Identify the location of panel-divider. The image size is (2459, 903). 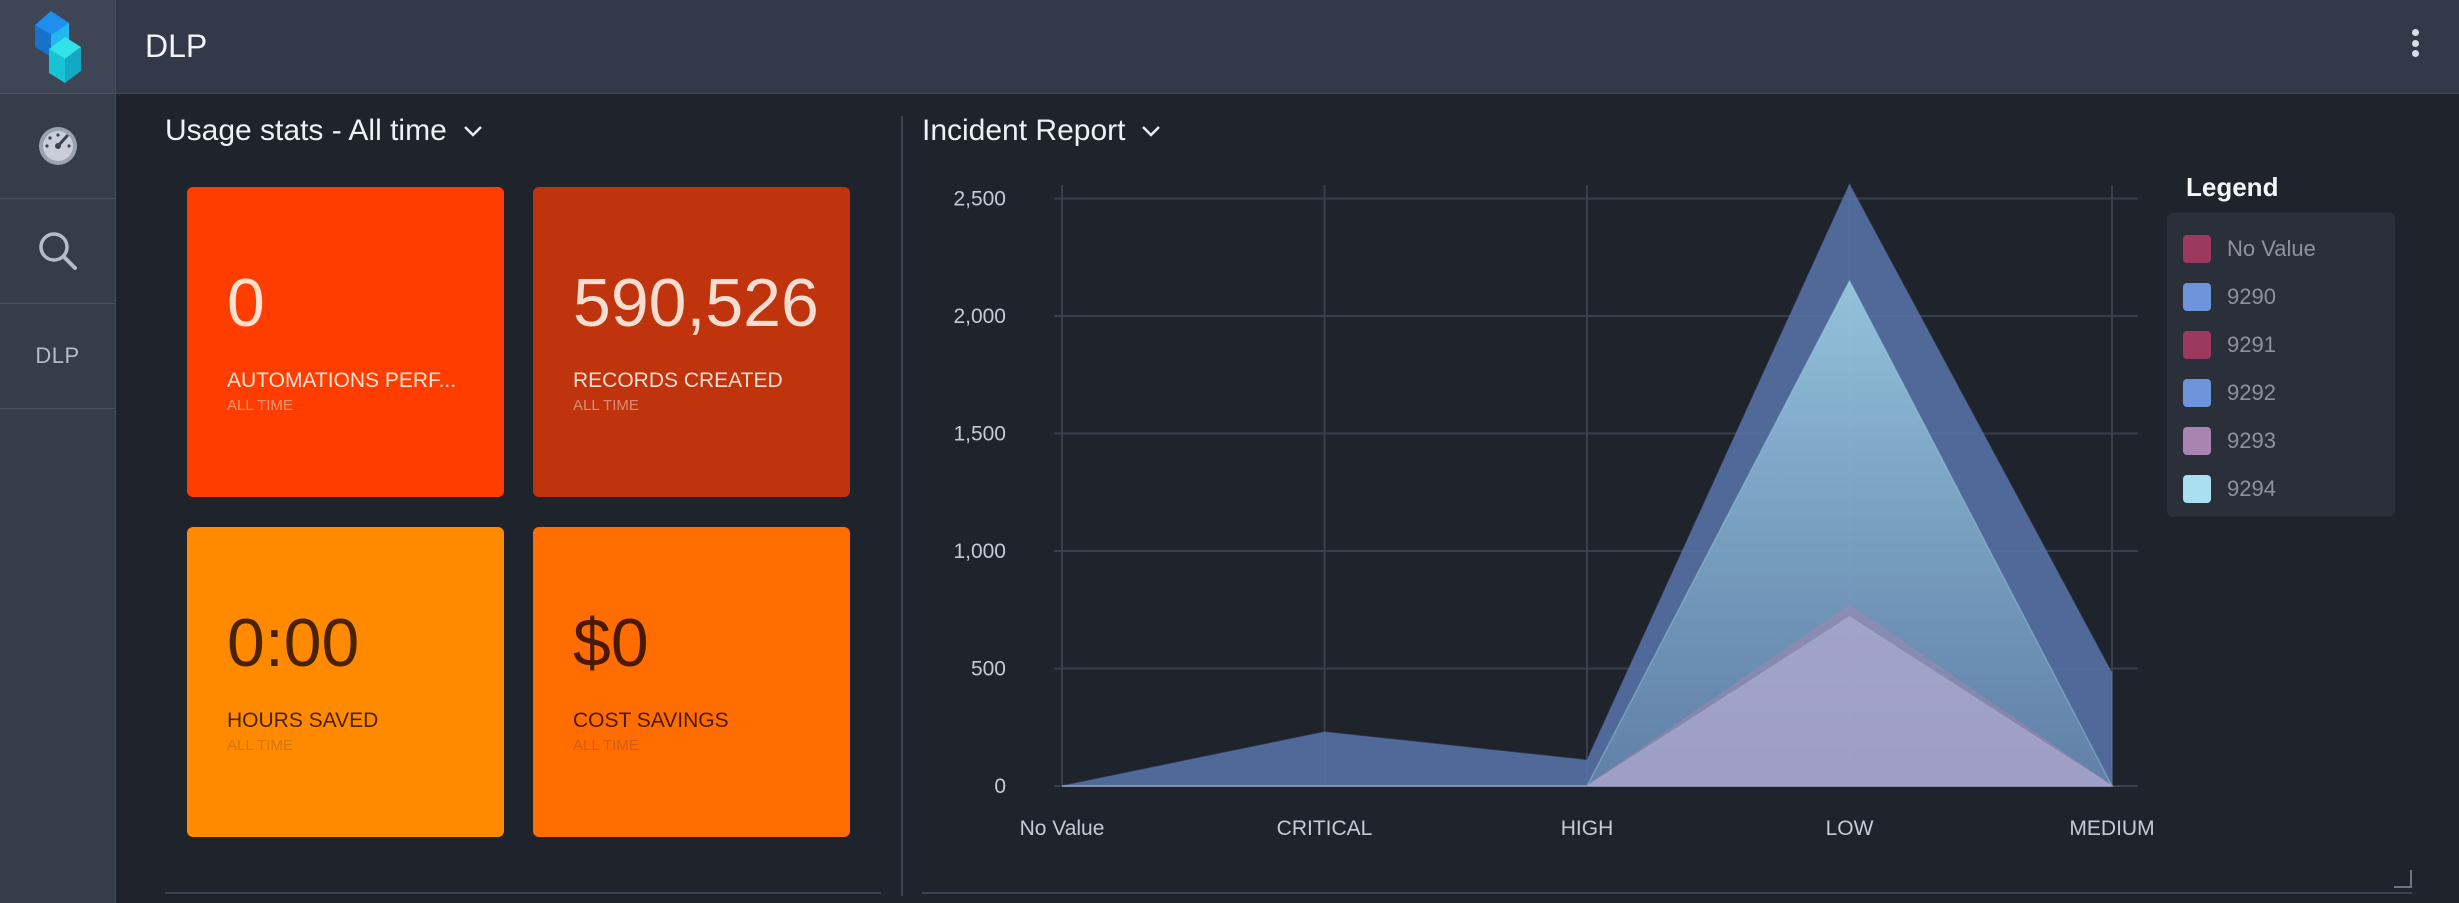
(902, 506).